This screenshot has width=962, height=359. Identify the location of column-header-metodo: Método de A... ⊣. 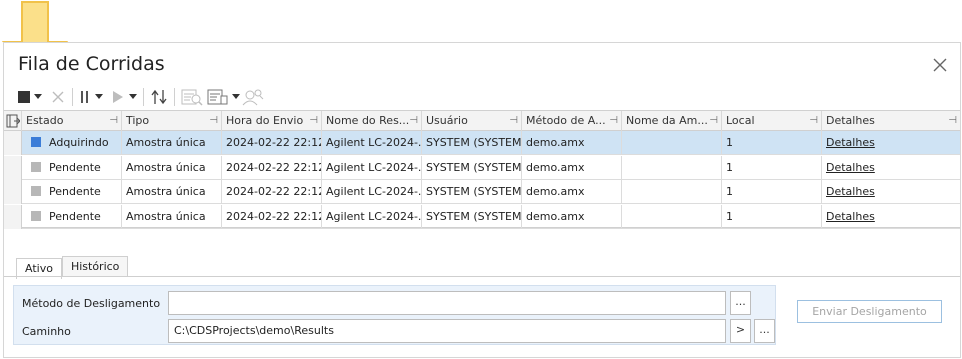
(572, 121).